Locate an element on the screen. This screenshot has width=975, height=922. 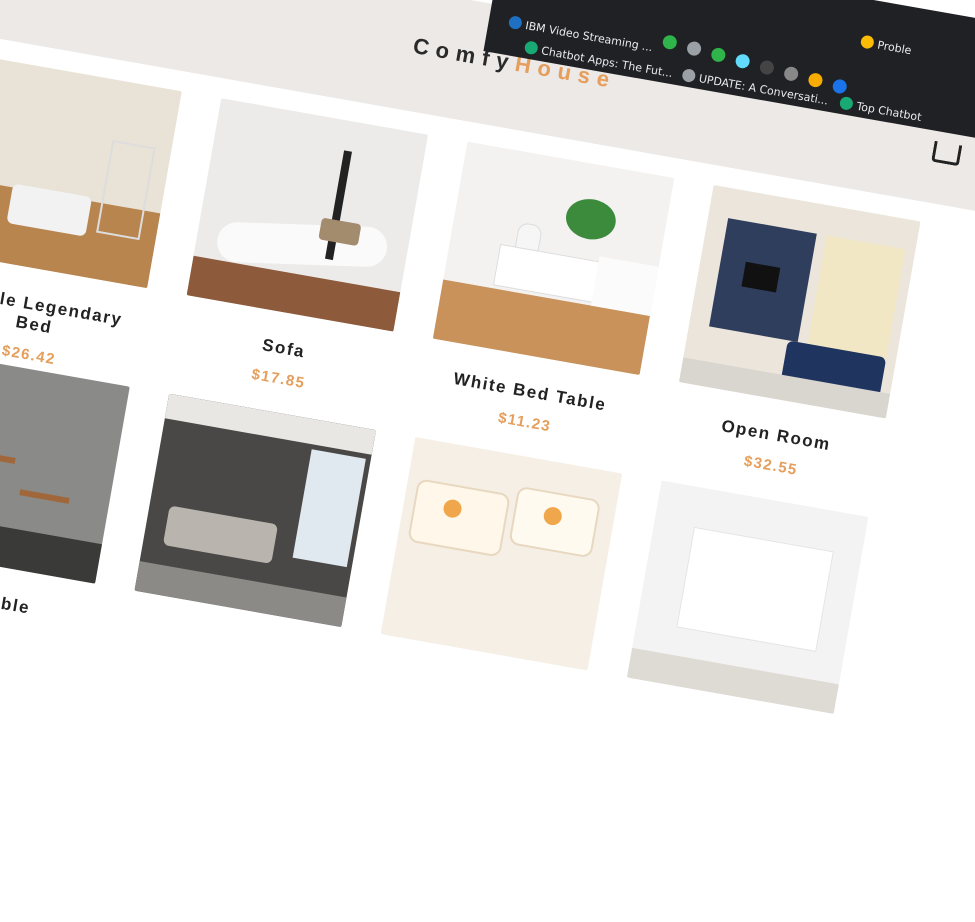
product-card: Open Room $32.55 is located at coordinates (793, 338).